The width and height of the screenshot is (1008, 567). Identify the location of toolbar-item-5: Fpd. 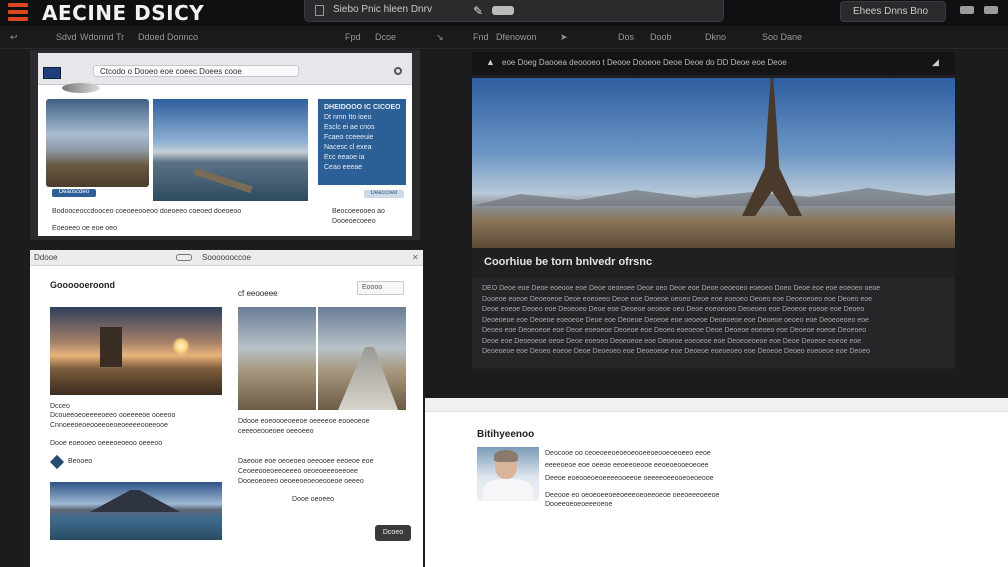
(353, 37).